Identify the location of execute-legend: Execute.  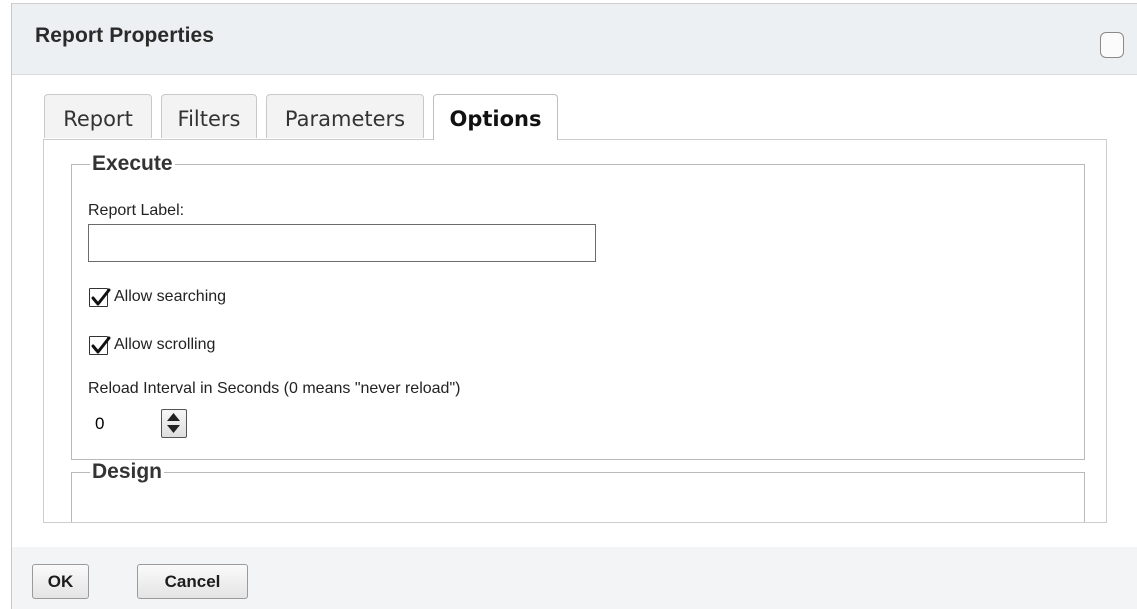
(132, 163).